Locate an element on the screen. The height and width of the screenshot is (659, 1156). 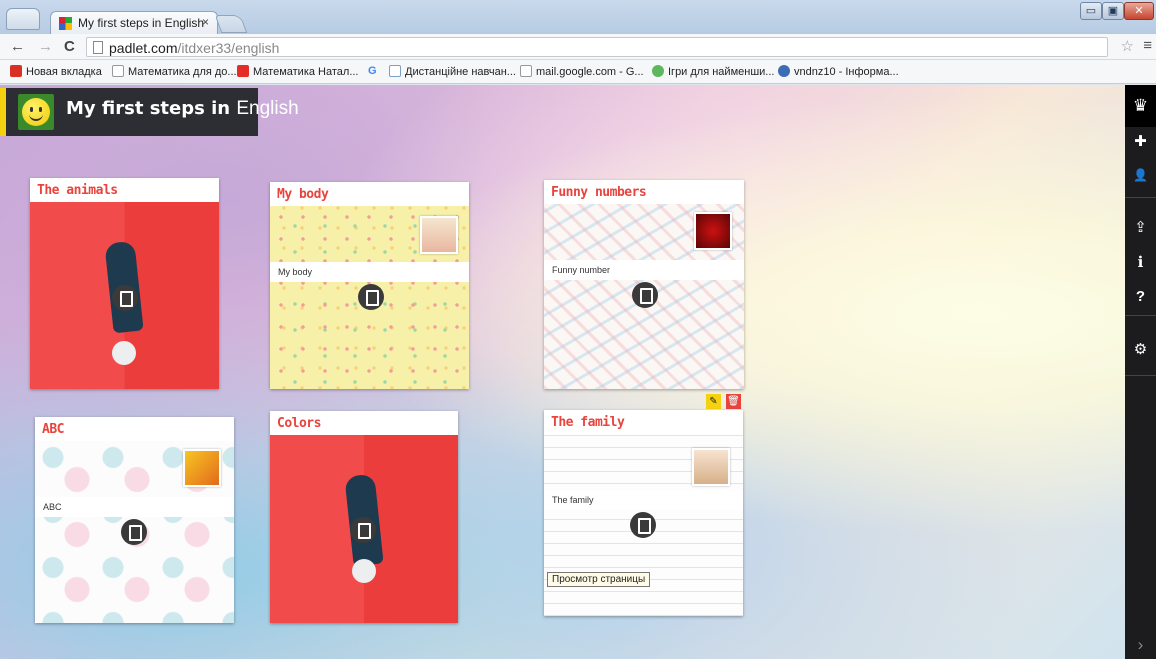
padlet-header: My first steps in English is located at coordinates (149, 112).